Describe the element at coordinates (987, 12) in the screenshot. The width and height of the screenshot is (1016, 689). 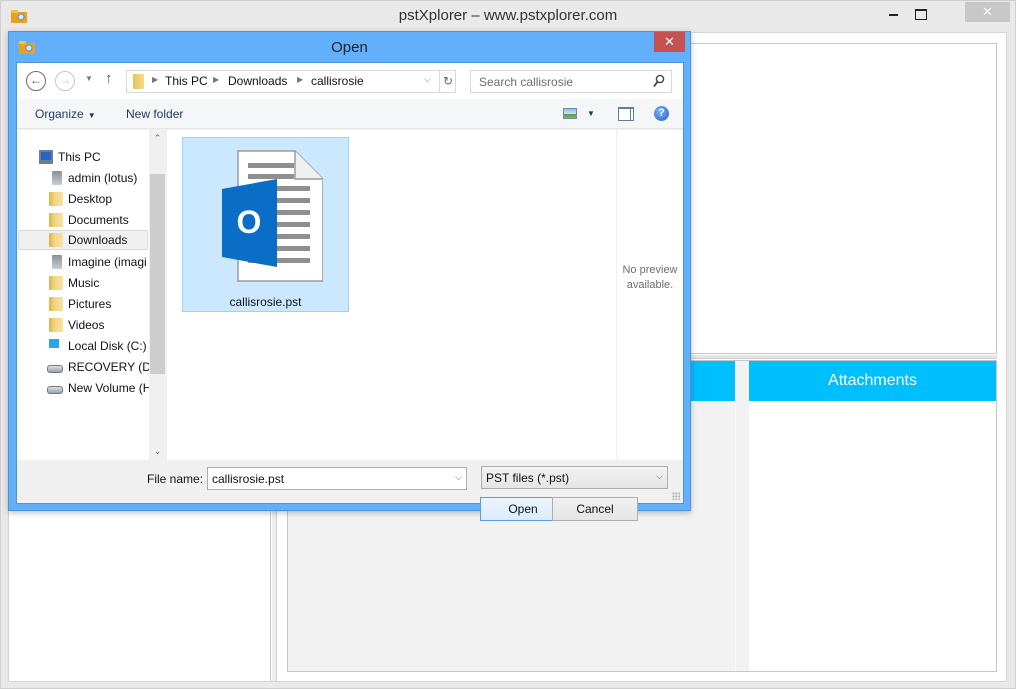
I see `app-close-button: ✕` at that location.